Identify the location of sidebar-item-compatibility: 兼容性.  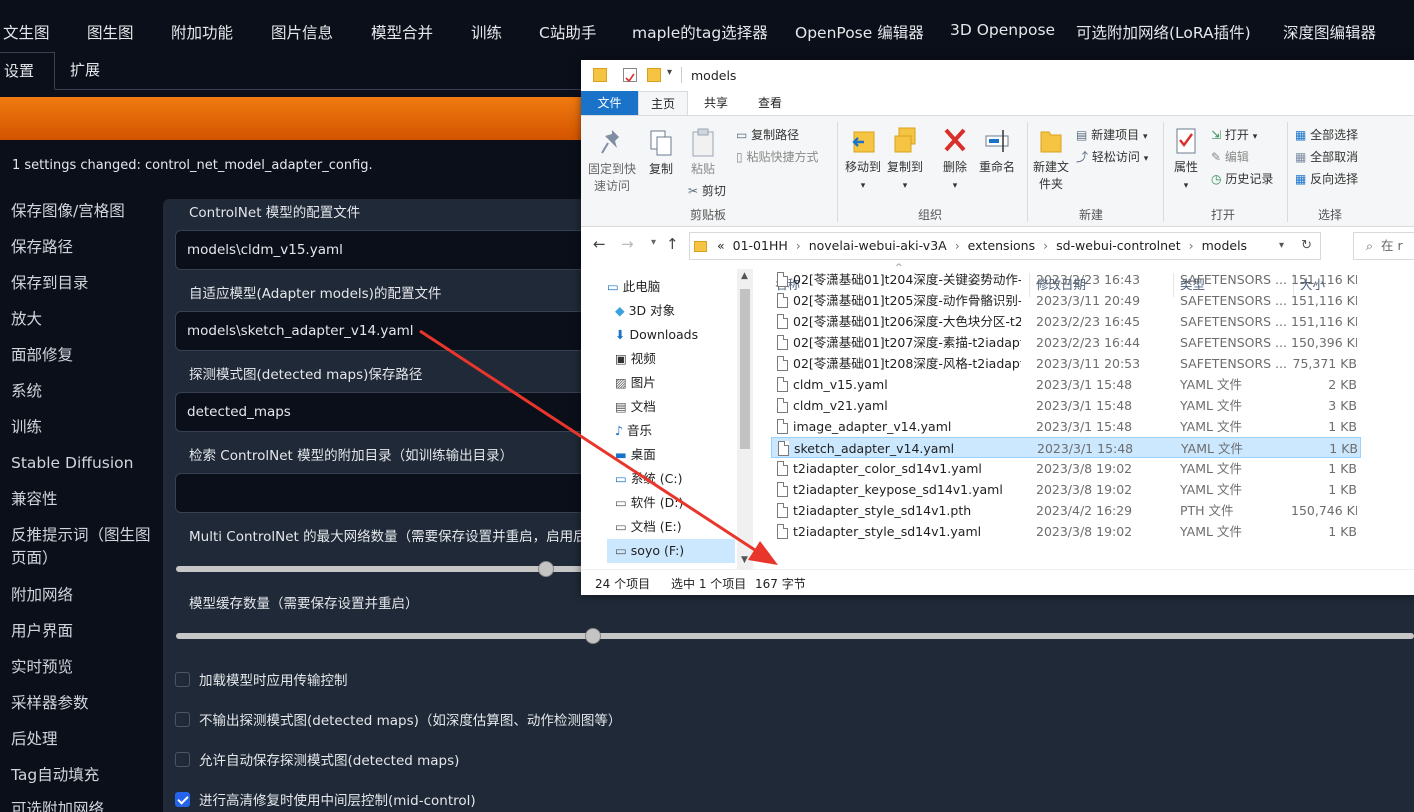
(81, 499).